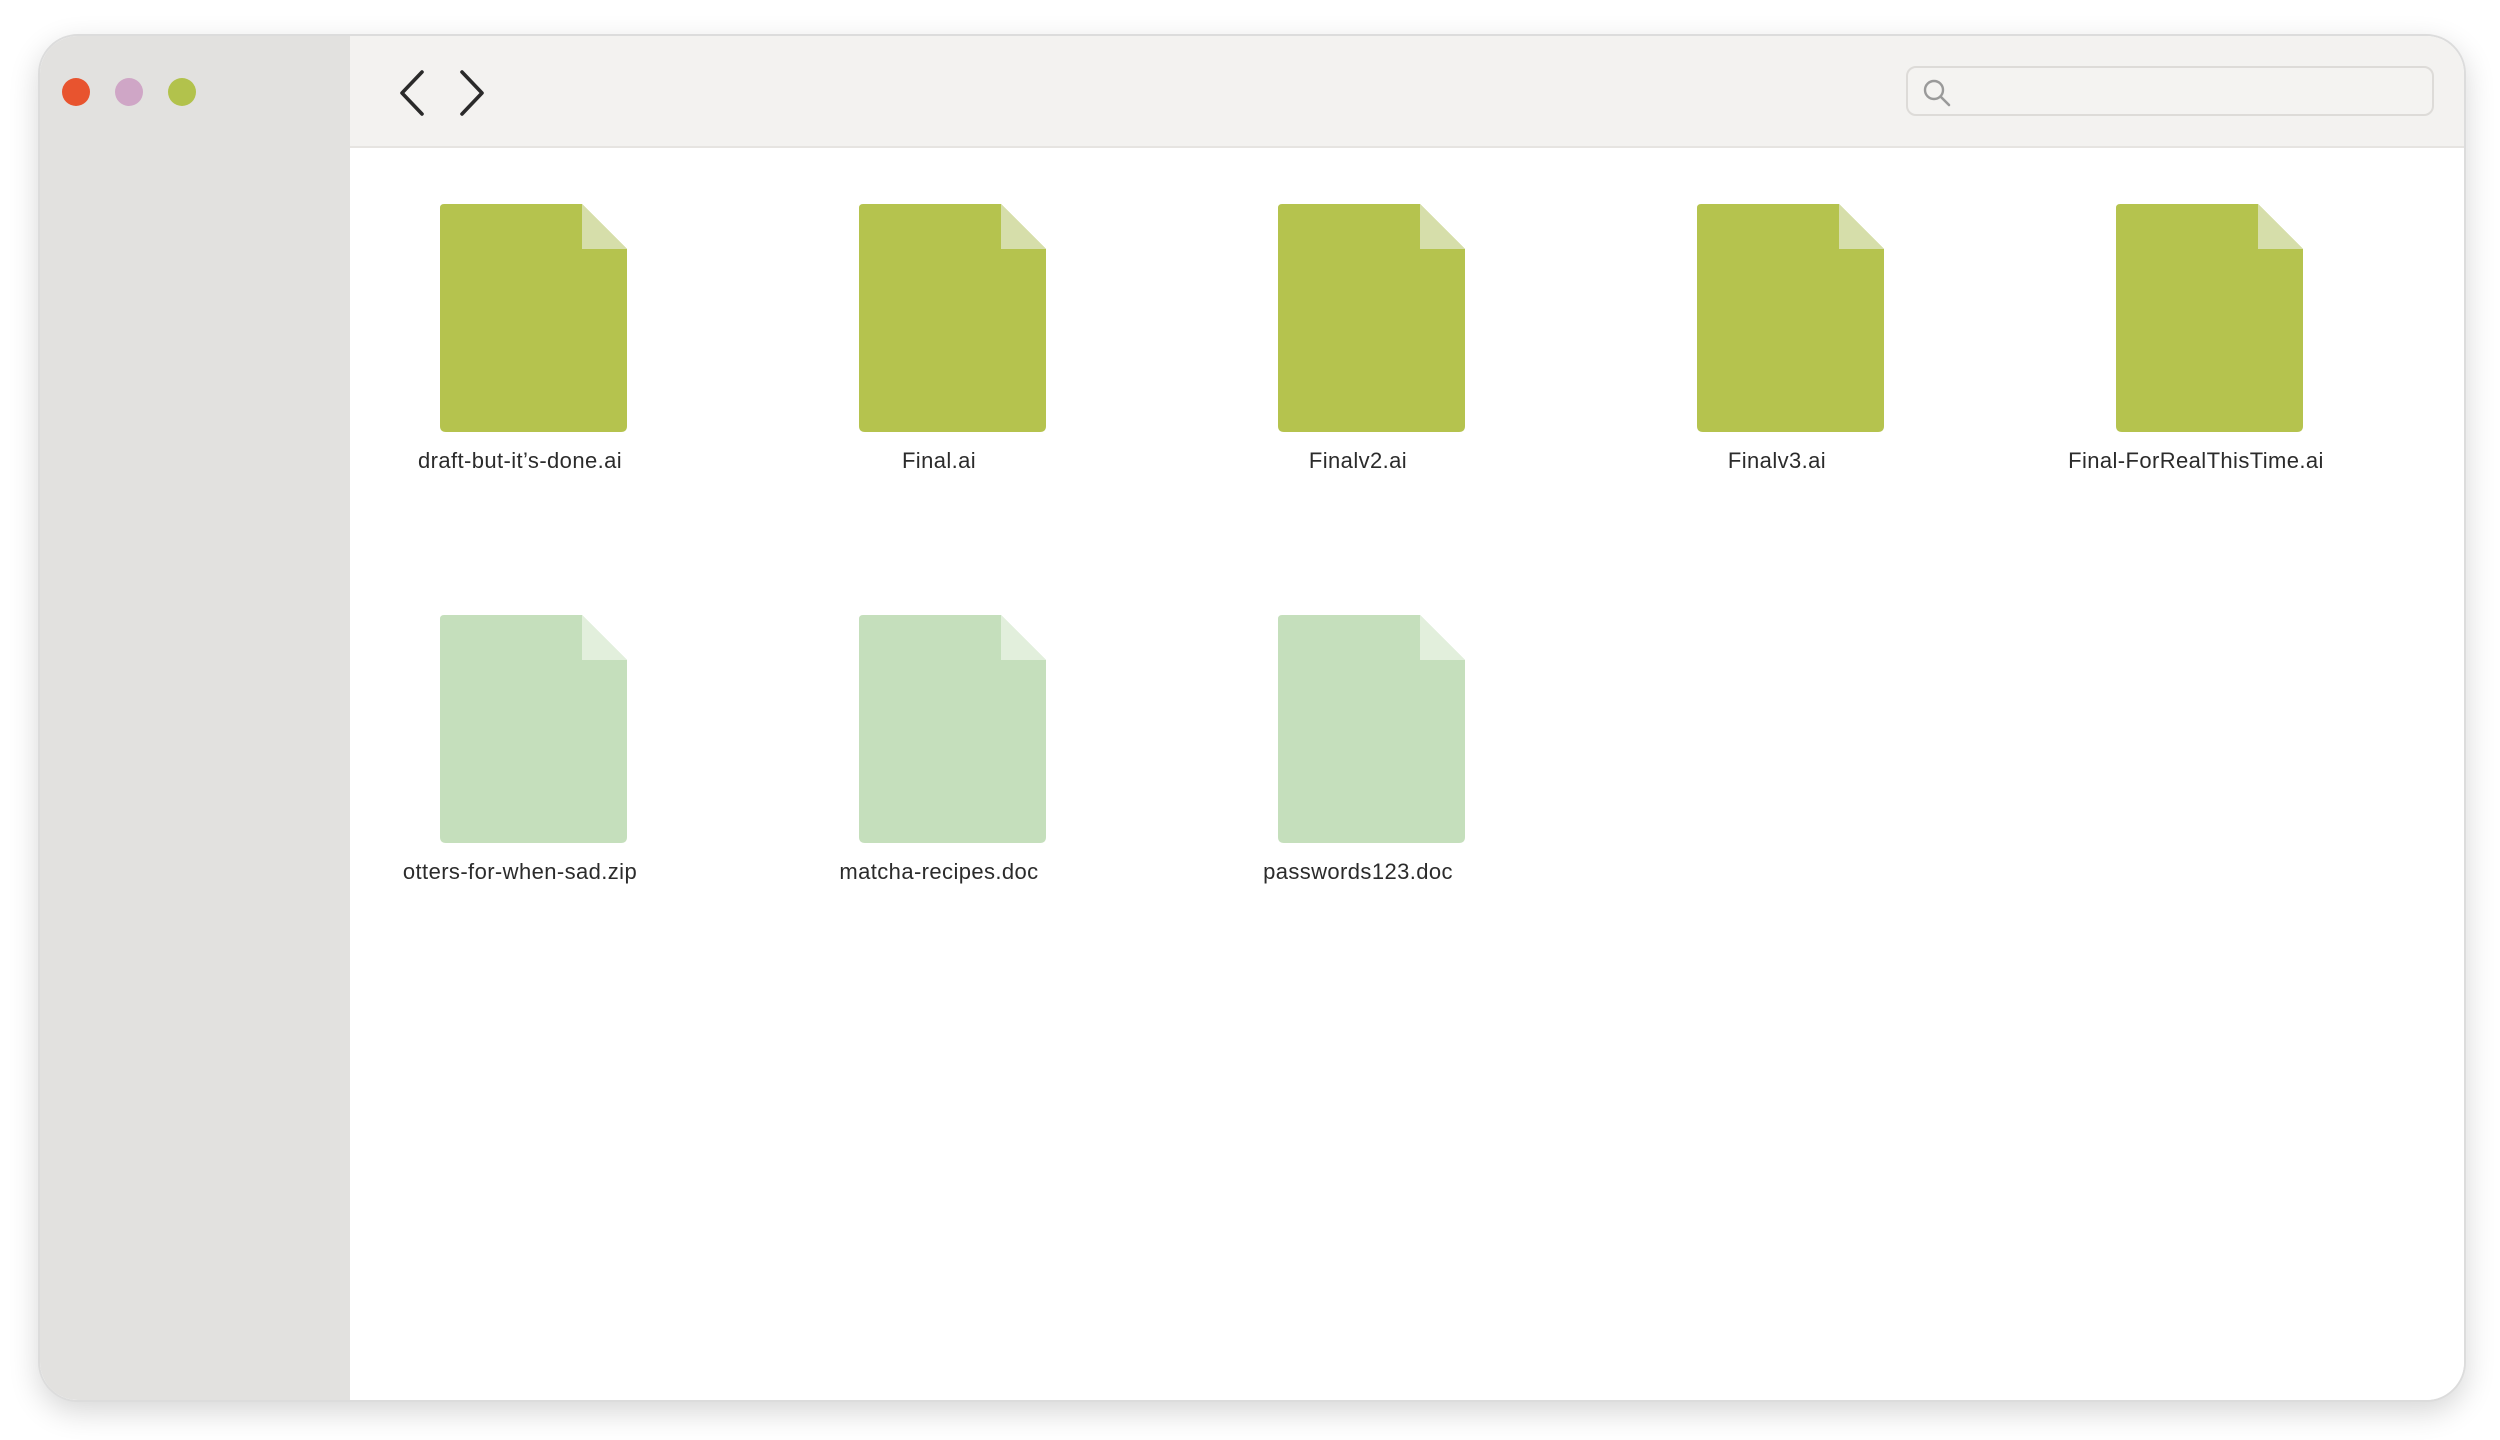 The image size is (2500, 1440). I want to click on chevron-left-icon, so click(412, 93).